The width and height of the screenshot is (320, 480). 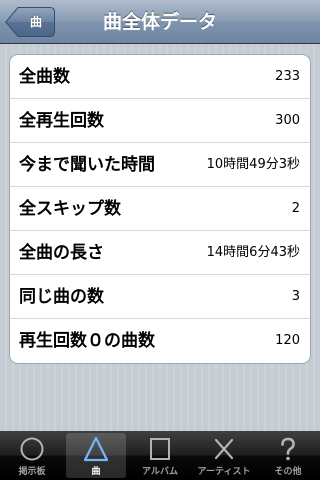 I want to click on tab-label: 曲, so click(x=96, y=472).